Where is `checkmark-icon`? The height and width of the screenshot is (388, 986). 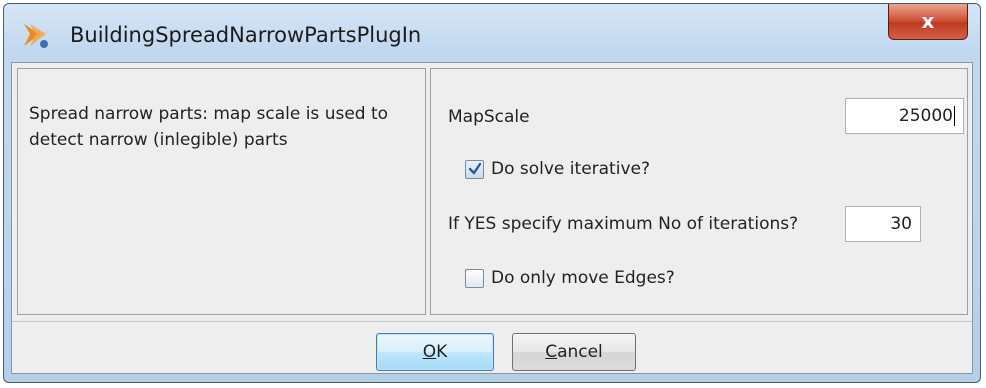 checkmark-icon is located at coordinates (475, 168).